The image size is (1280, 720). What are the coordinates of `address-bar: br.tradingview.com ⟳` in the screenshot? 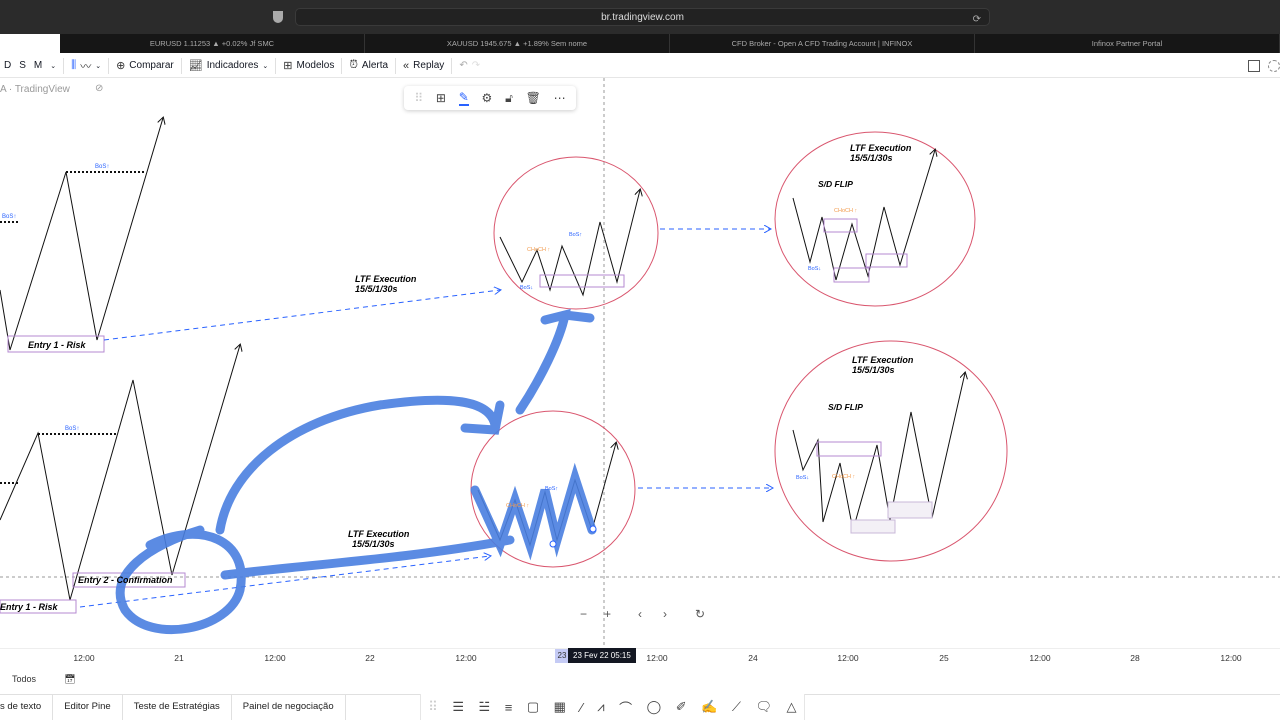 It's located at (642, 17).